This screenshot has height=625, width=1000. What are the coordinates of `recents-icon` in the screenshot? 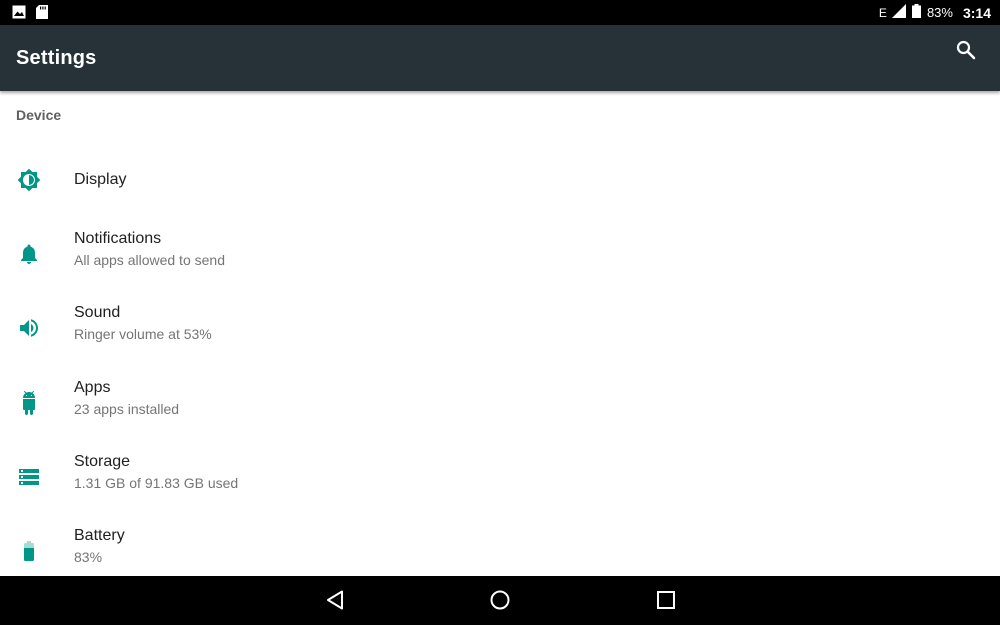 It's located at (666, 600).